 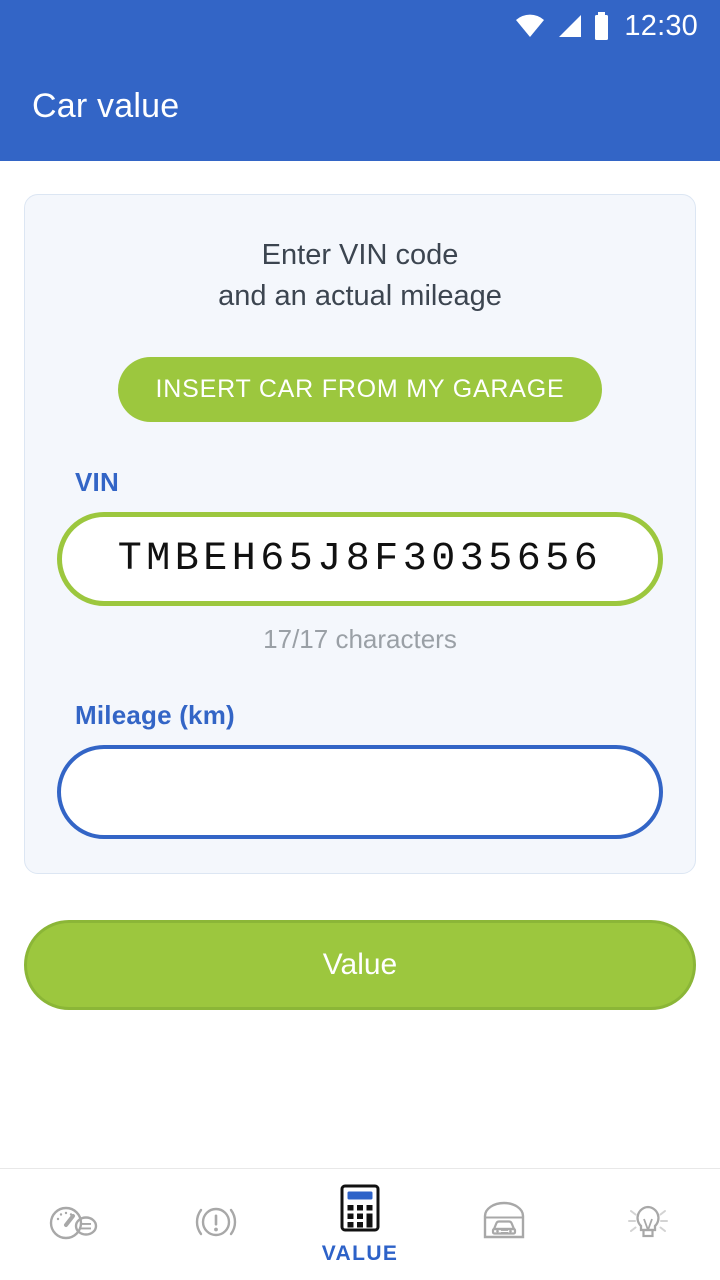 I want to click on calculator-icon, so click(x=360, y=1210).